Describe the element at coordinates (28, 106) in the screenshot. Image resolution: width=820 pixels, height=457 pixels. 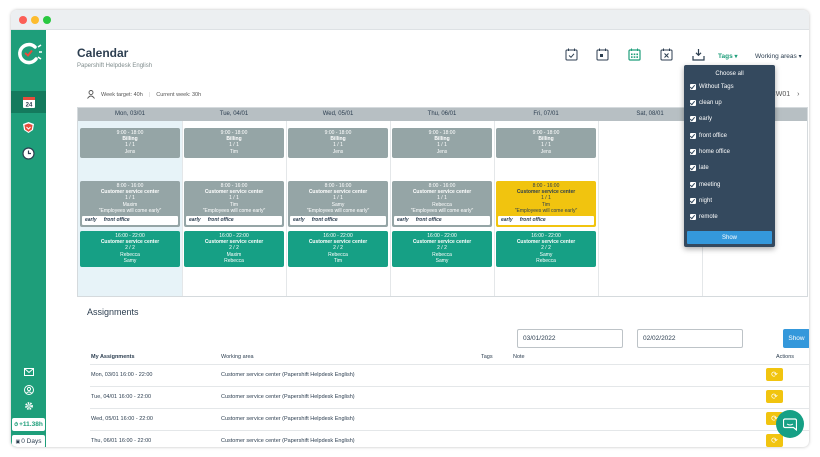
I see `calendar-day-number: 24` at that location.